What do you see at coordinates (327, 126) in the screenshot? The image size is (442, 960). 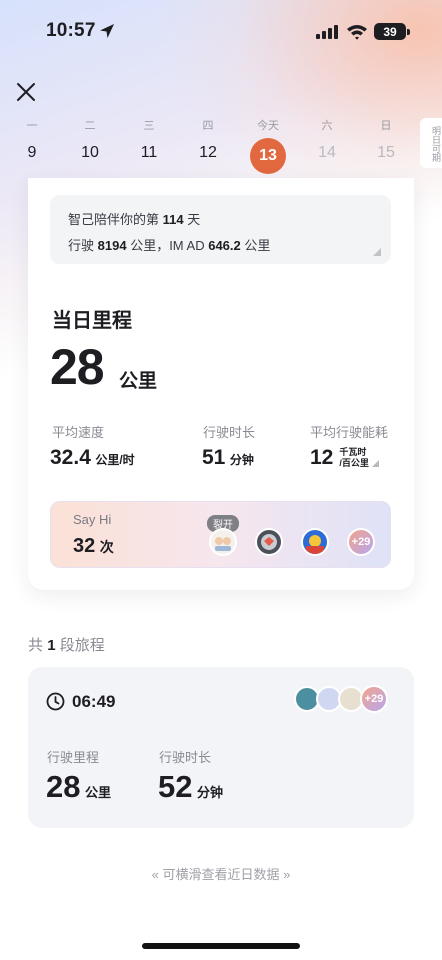 I see `day-label: 六` at bounding box center [327, 126].